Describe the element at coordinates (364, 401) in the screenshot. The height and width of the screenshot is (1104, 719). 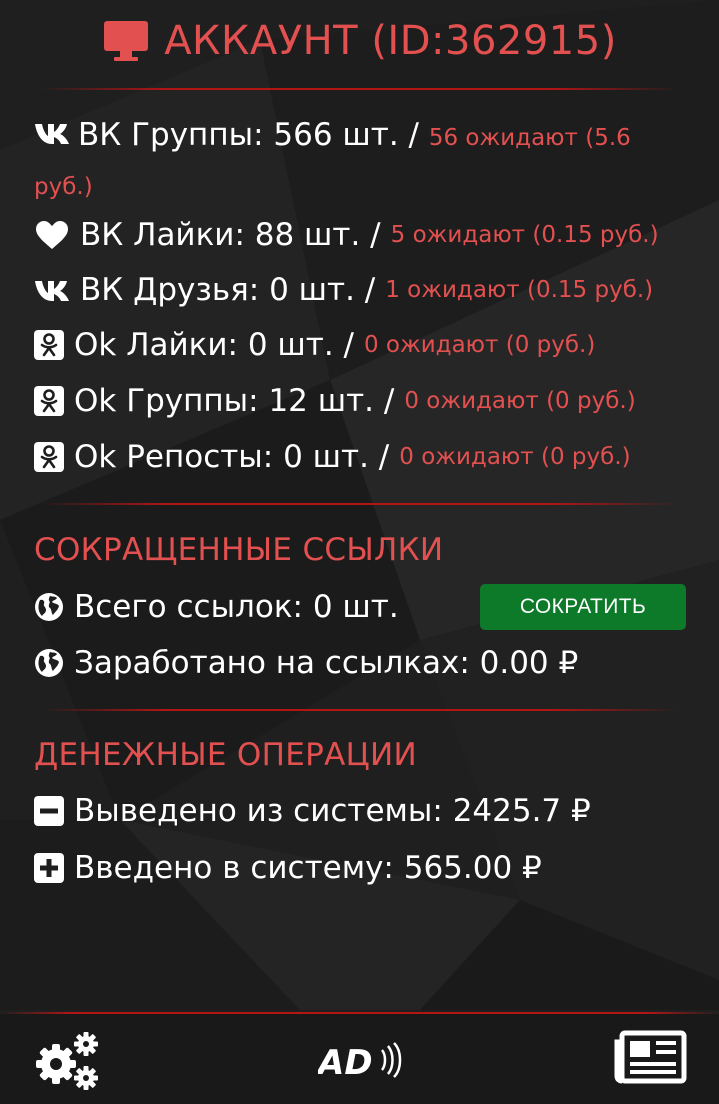
I see `stat-ok-groups: Ok Группы: 12 шт. / 0 ожидают (0 руб.)` at that location.